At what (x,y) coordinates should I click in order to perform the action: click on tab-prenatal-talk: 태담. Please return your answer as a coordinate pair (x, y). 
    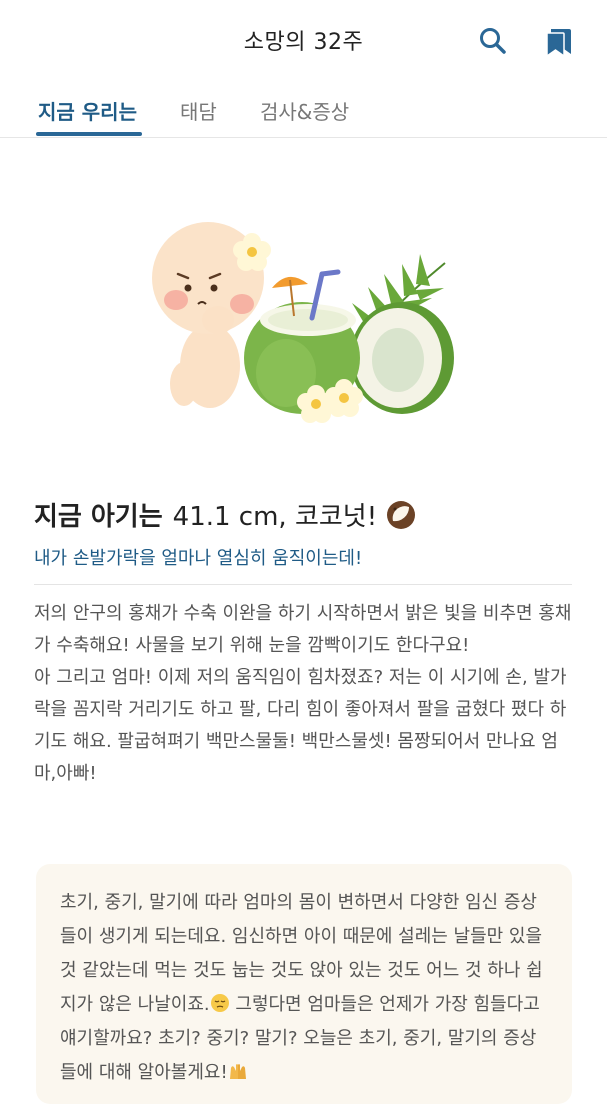
    Looking at the image, I should click on (198, 110).